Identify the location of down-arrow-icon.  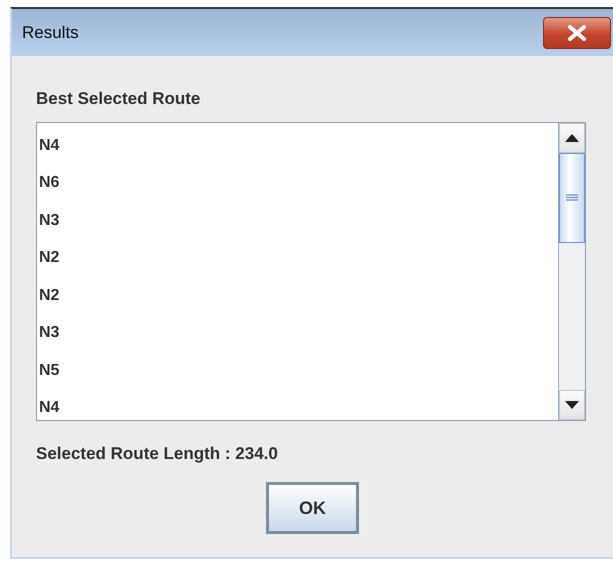
(572, 404).